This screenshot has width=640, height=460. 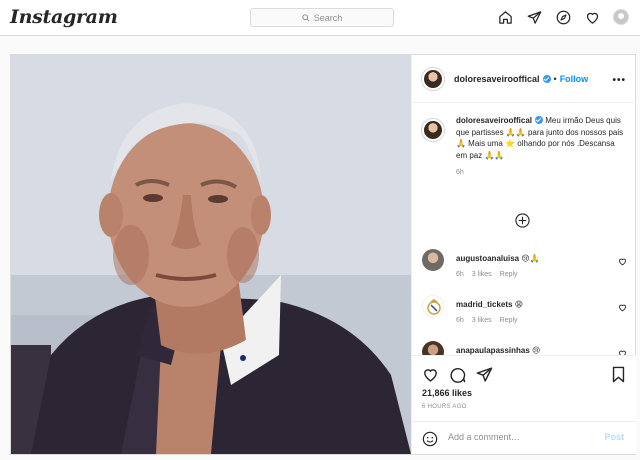 I want to click on search-box: Search, so click(x=322, y=17).